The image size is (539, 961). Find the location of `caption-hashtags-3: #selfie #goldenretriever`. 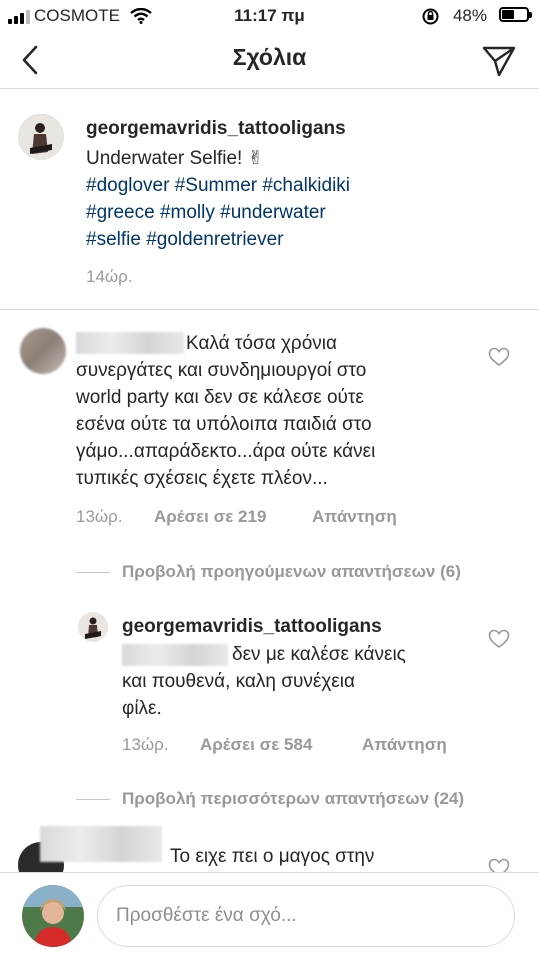

caption-hashtags-3: #selfie #goldenretriever is located at coordinates (185, 239).